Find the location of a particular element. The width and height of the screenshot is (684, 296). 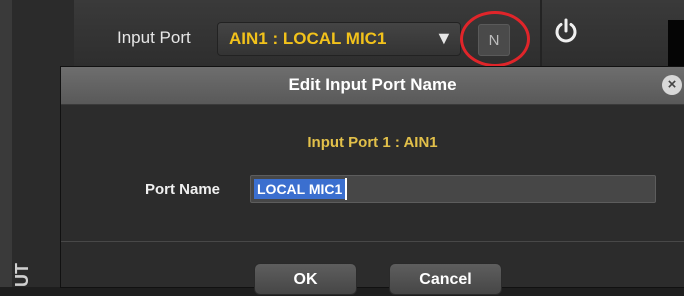

ok-button: OK is located at coordinates (305, 279).